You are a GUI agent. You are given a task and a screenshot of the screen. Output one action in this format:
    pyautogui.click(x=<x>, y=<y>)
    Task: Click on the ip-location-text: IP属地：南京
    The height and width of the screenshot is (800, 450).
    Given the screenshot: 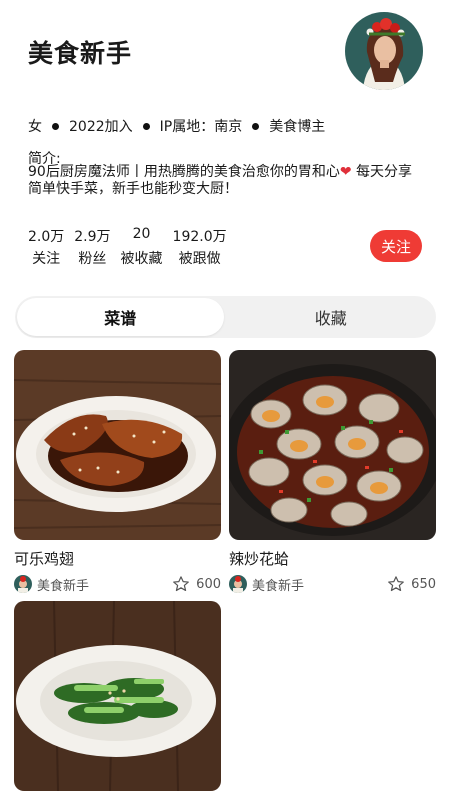 What is the action you would take?
    pyautogui.click(x=201, y=127)
    